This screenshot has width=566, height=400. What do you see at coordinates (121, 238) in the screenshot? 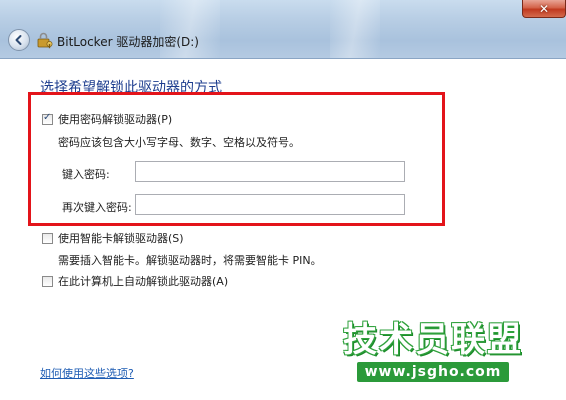
I see `smartcard-unlock-label: 使用智能卡解锁驱动器(S)` at bounding box center [121, 238].